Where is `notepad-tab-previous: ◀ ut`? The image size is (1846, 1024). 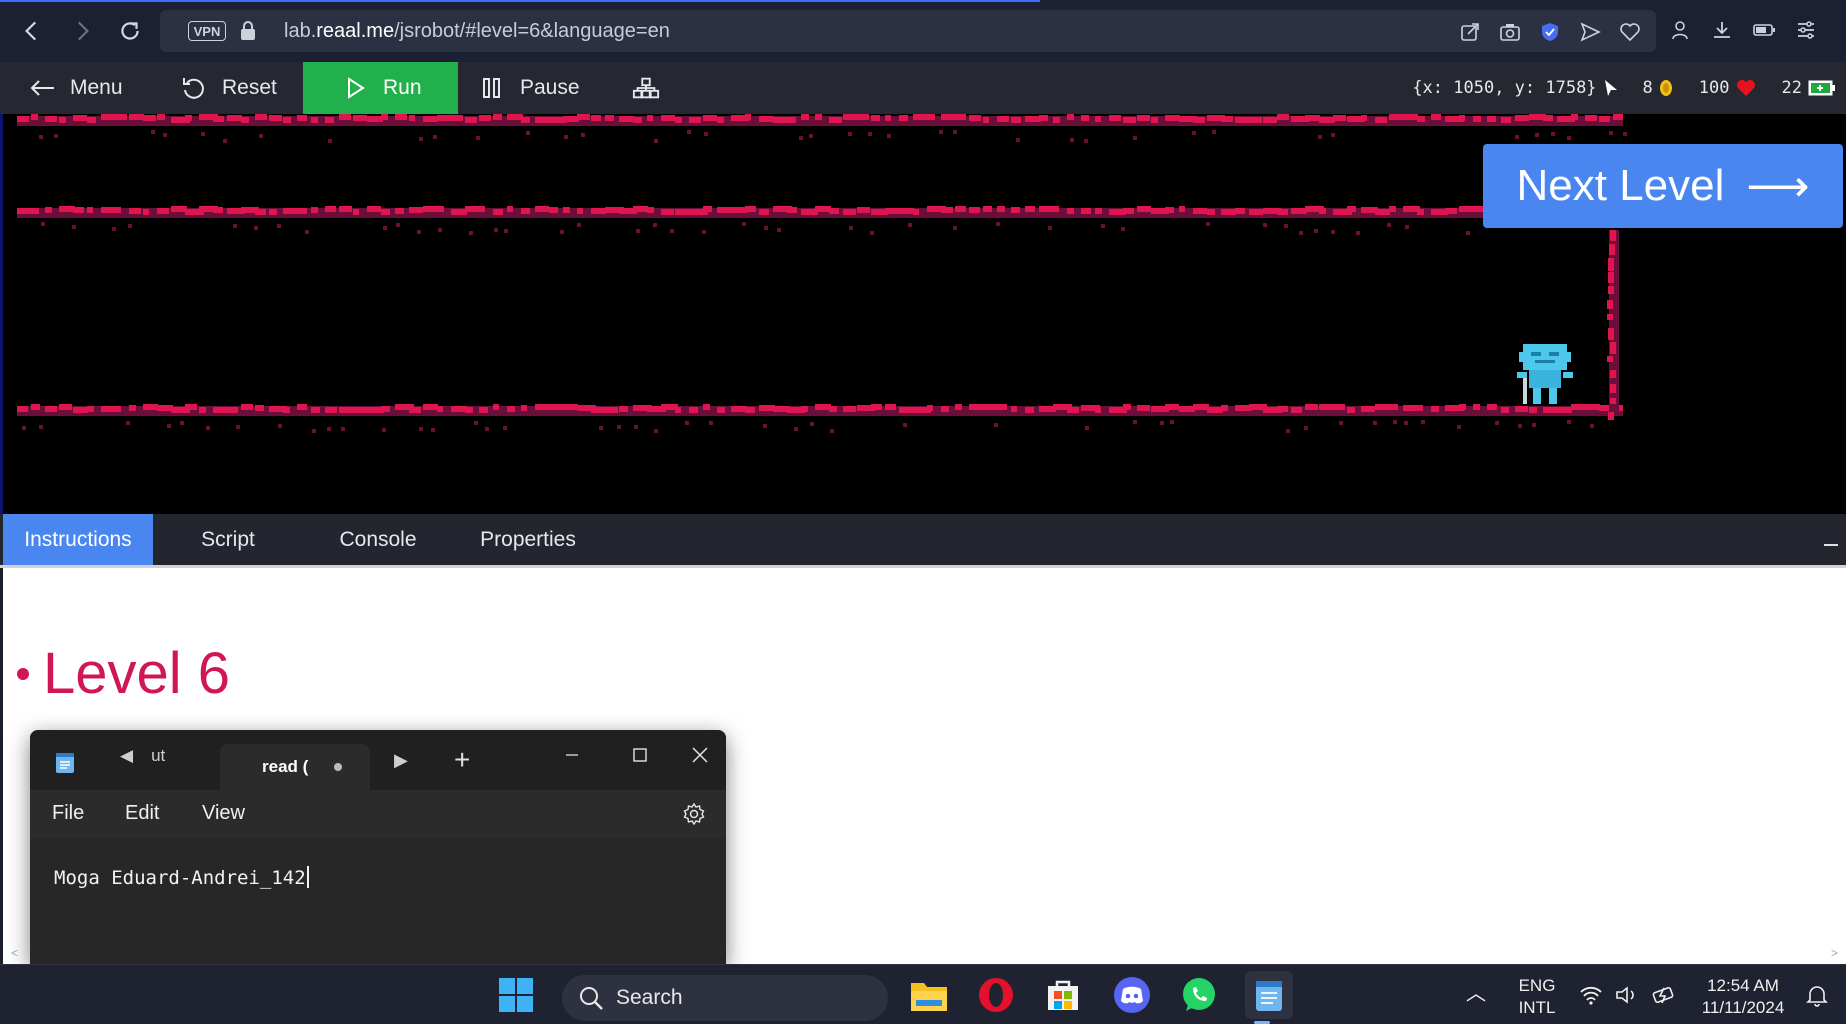
notepad-tab-previous: ◀ ut is located at coordinates (142, 756).